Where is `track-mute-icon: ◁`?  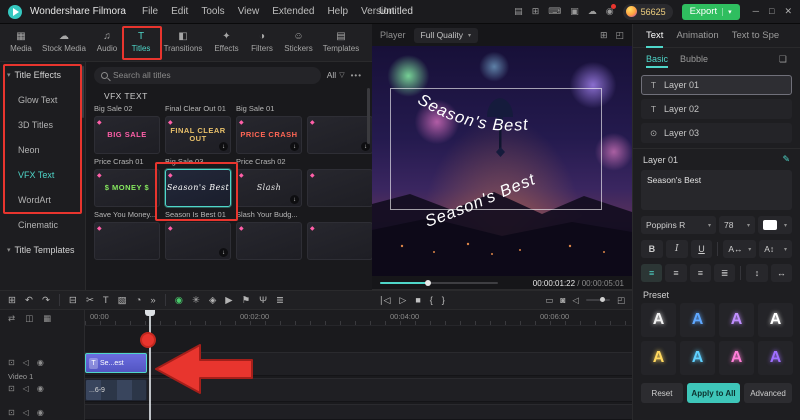 track-mute-icon: ◁ is located at coordinates (26, 362).